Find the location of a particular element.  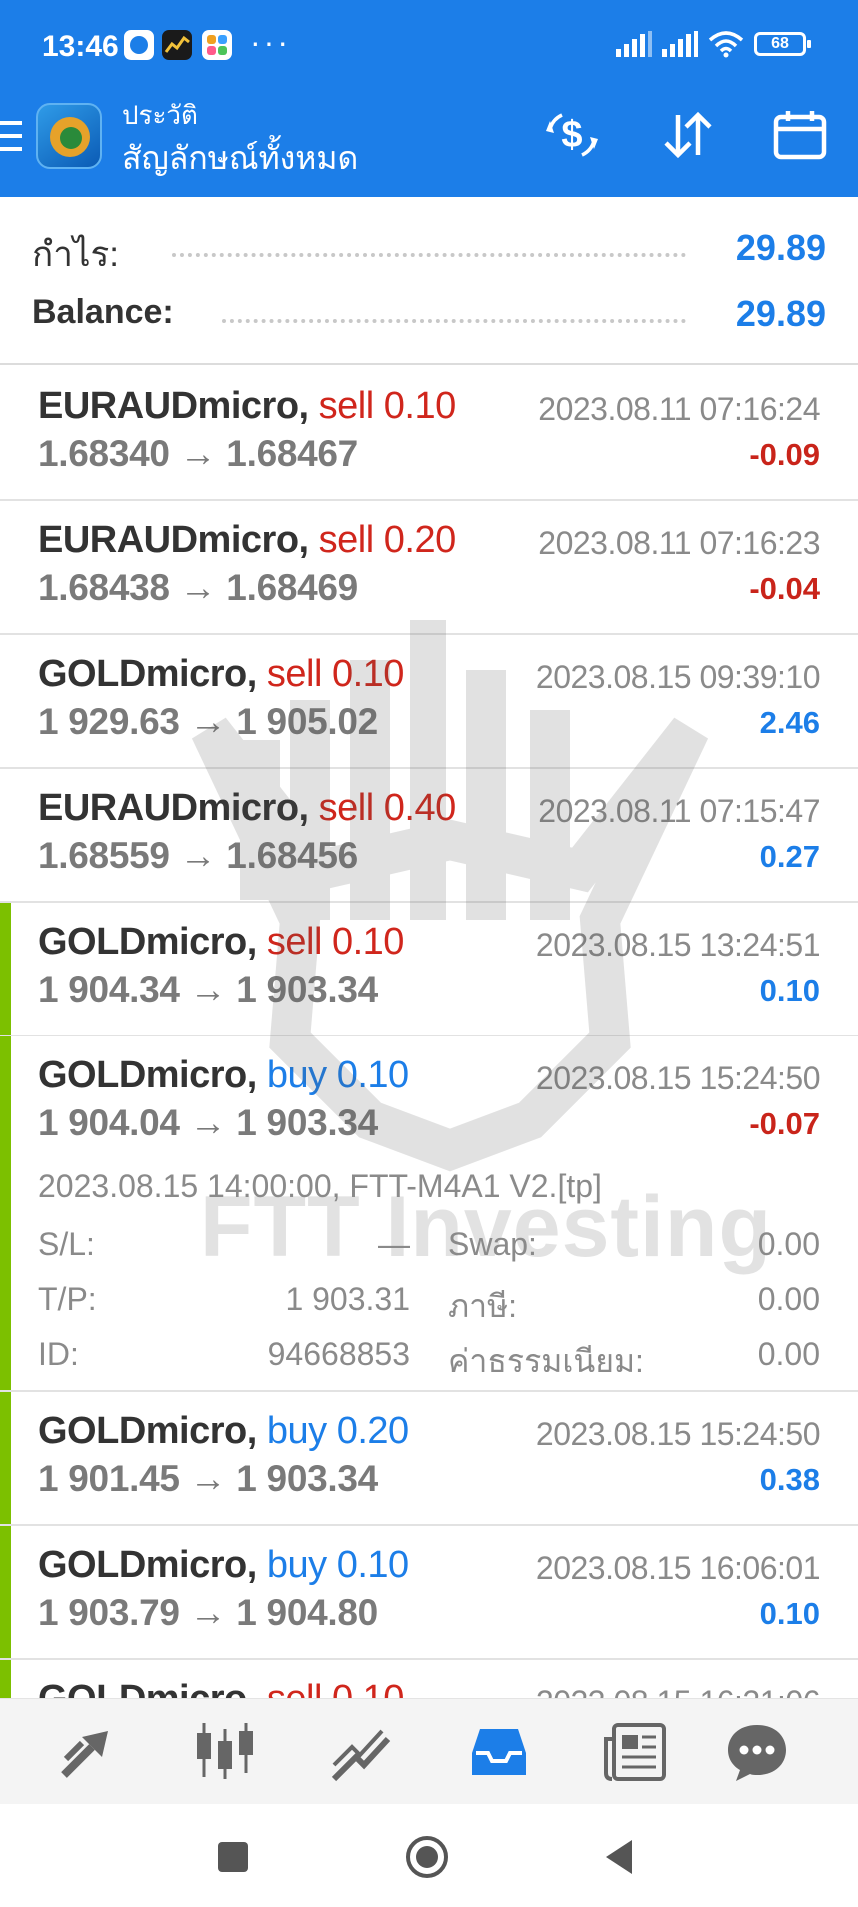

status-bar: 13:46 ··· 68 is located at coordinates (429, 47).